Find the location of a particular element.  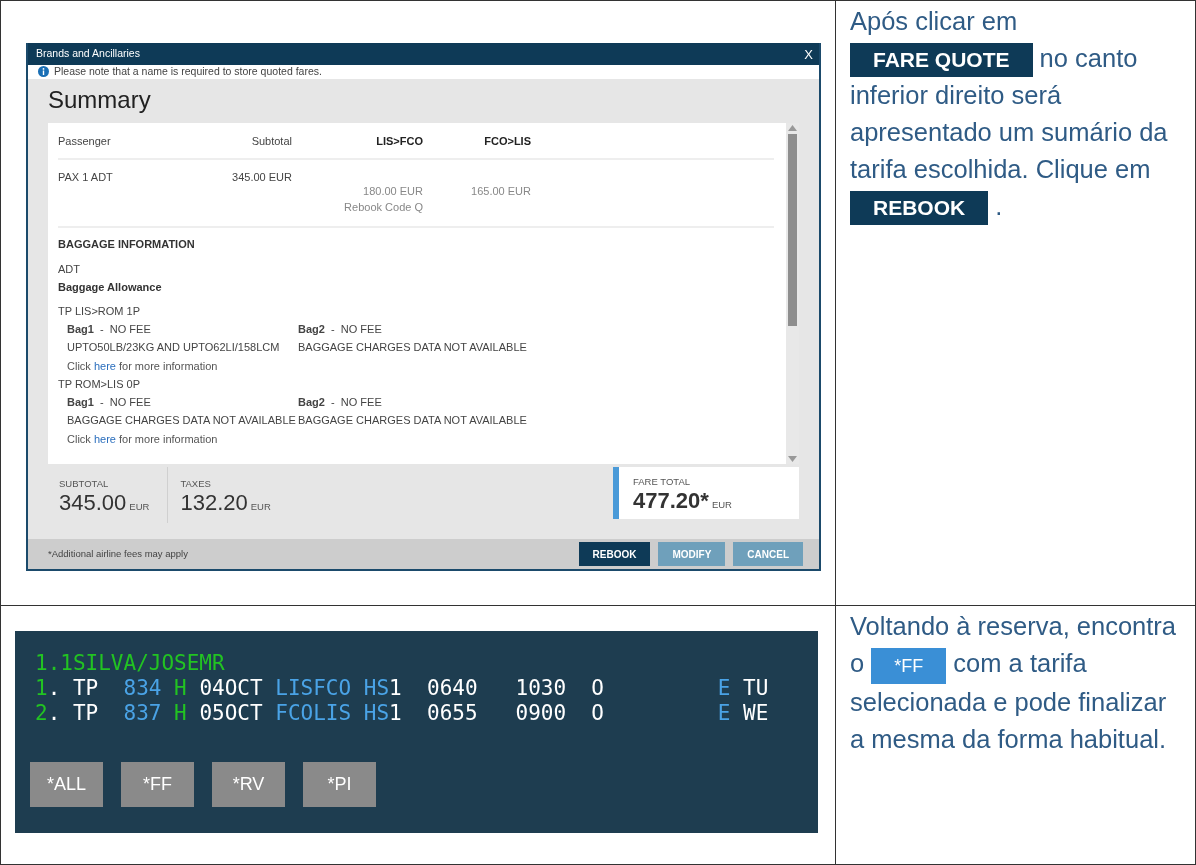

window-title: Brands and Ancillaries is located at coordinates (88, 54).